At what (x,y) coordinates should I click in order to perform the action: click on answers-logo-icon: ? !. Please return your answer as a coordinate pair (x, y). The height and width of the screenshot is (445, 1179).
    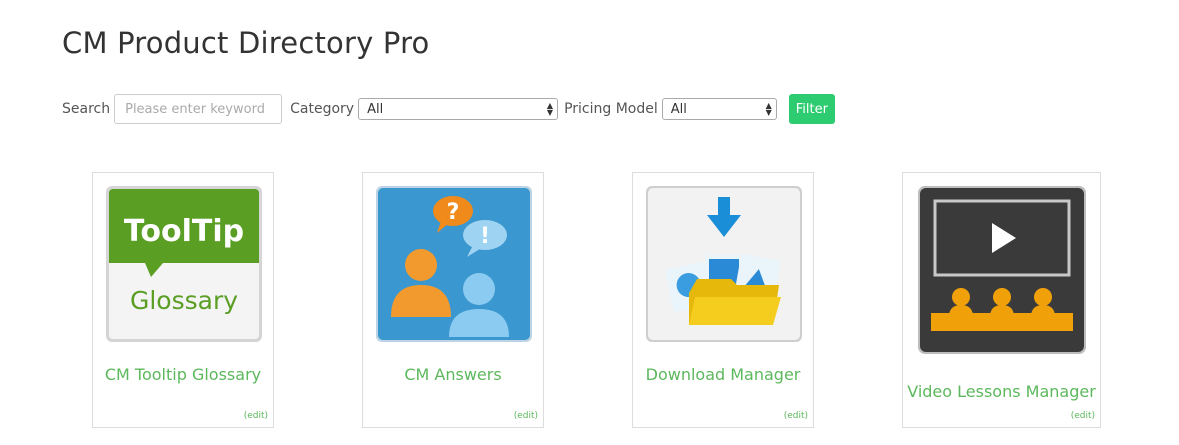
    Looking at the image, I should click on (454, 264).